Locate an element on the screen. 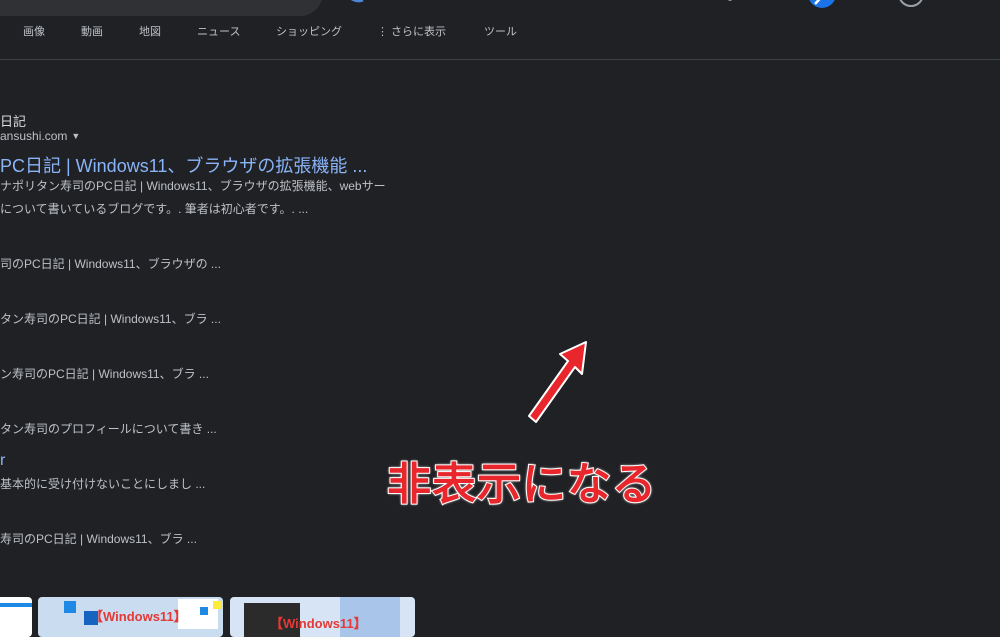 Image resolution: width=1000 pixels, height=637 pixels. tab-images: 画像 is located at coordinates (34, 31).